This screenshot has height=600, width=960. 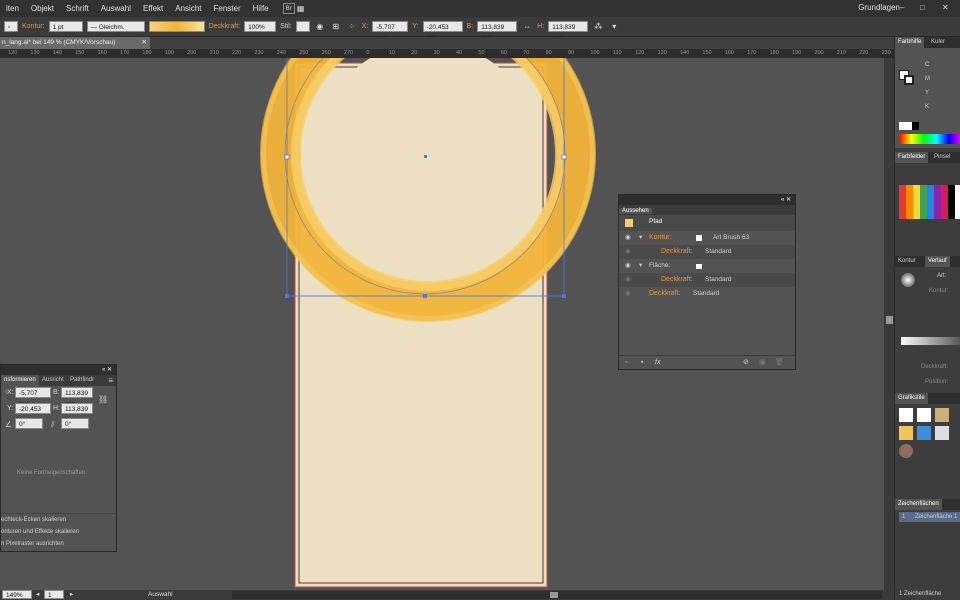 What do you see at coordinates (910, 42) in the screenshot?
I see `tab-farbhilfe: Farbhilfe` at bounding box center [910, 42].